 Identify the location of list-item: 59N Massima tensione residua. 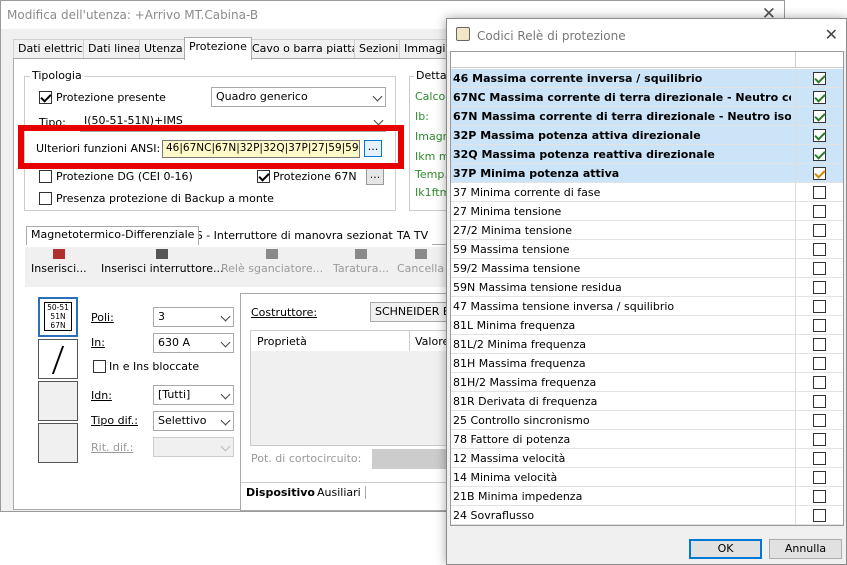
(647, 287).